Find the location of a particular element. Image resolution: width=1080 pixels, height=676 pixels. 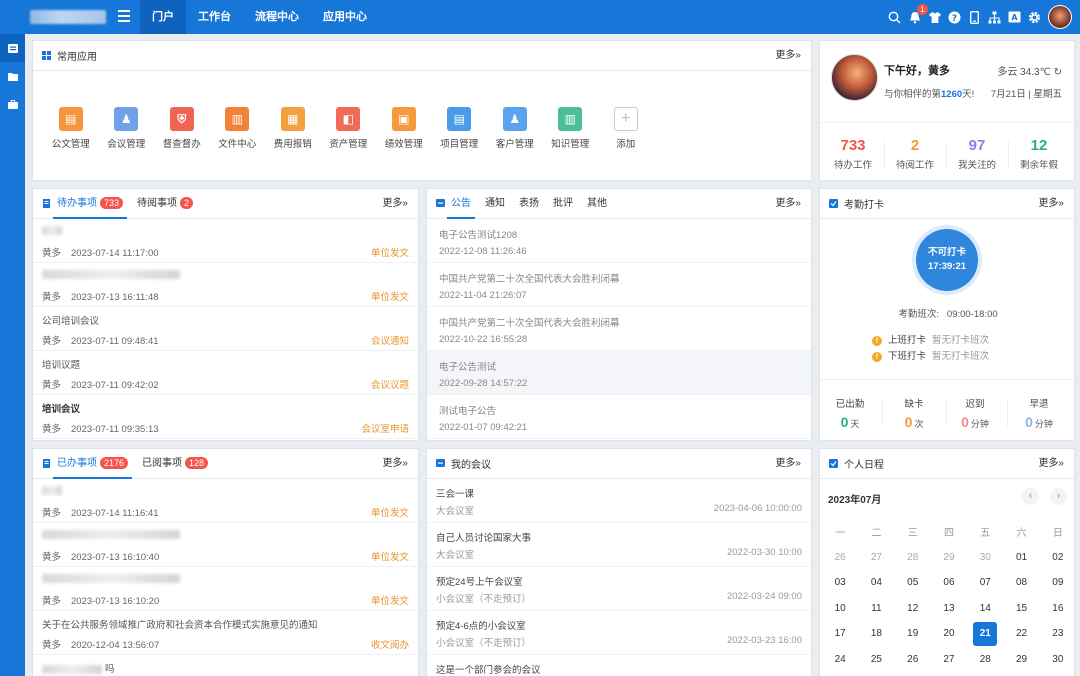

notice-row: 中国共产党第二十次全国代表大会胜利闭幕 2022-11-04 21:26:07 is located at coordinates (619, 285).